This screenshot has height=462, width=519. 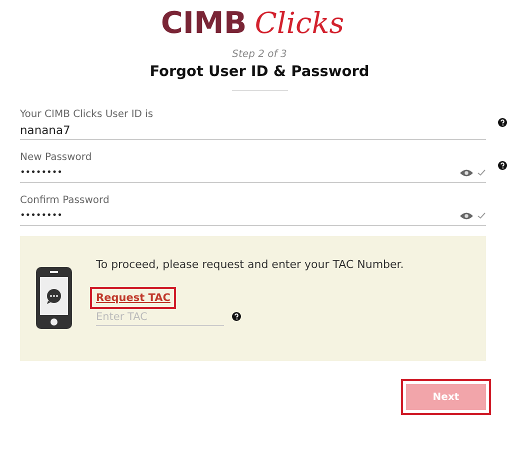 What do you see at coordinates (87, 114) in the screenshot?
I see `field-label: Your CIMB Clicks User ID is` at bounding box center [87, 114].